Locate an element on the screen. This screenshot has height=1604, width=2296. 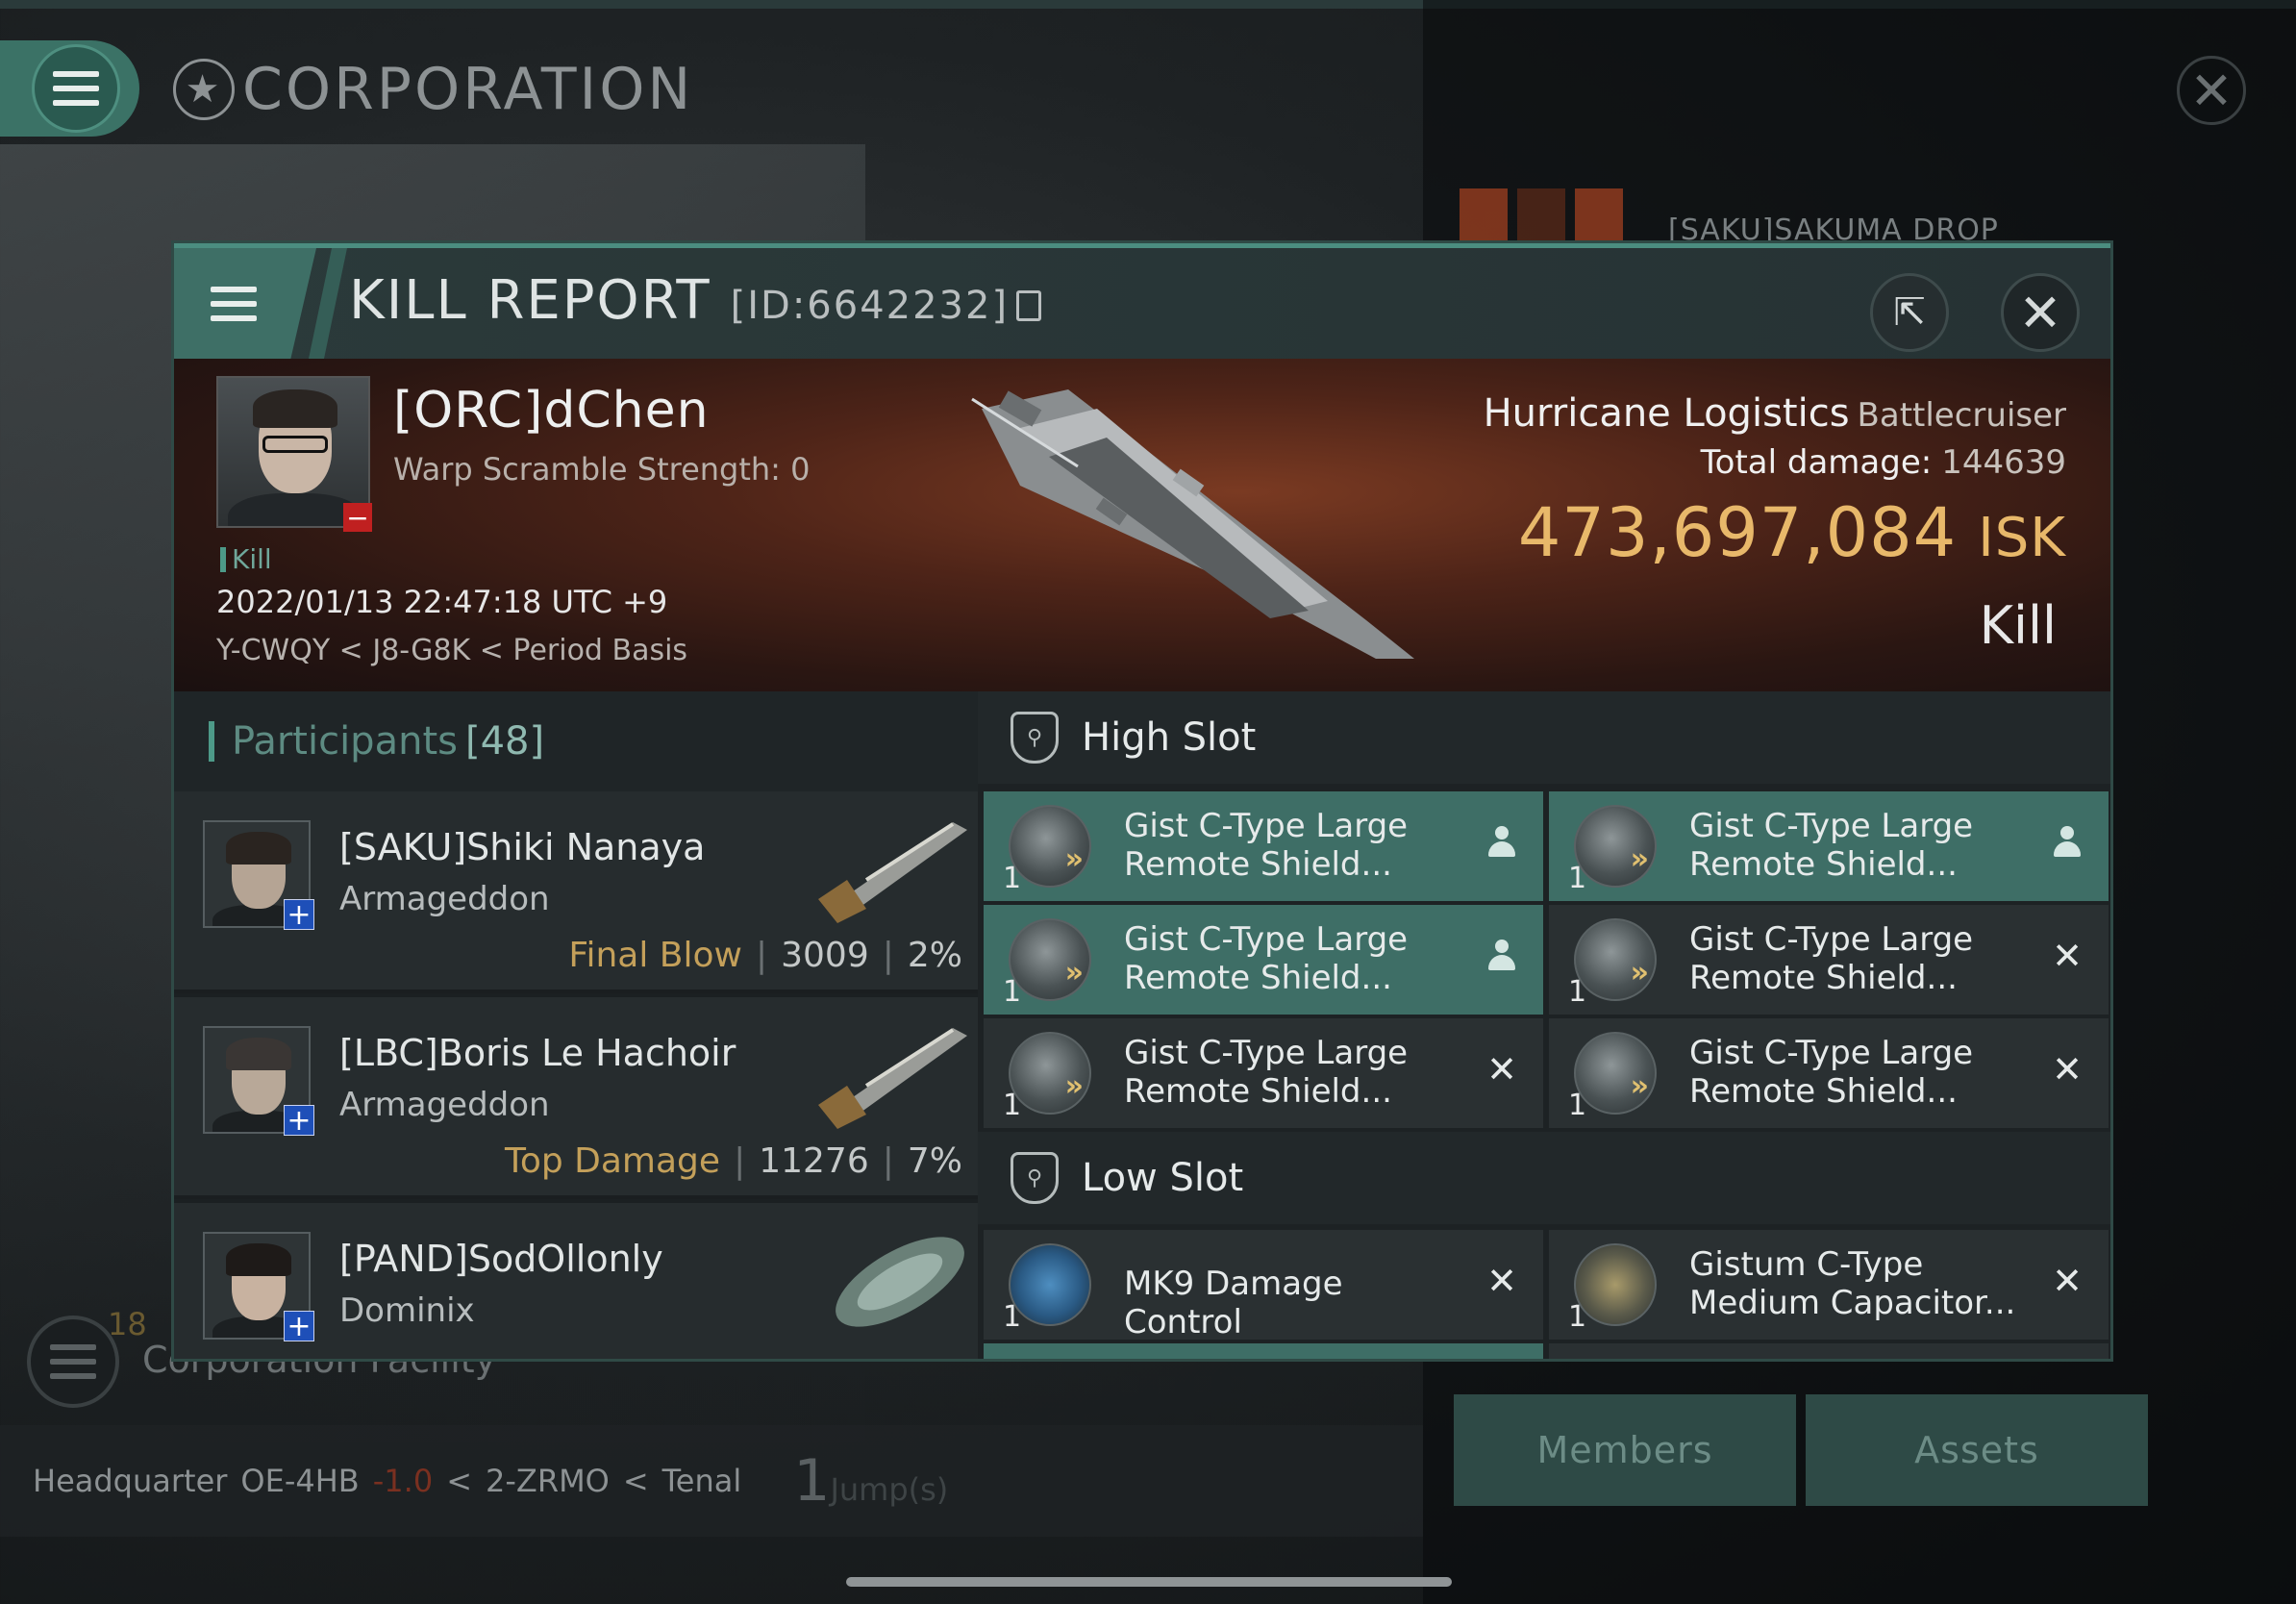
menu-icon-circle is located at coordinates (76, 88).